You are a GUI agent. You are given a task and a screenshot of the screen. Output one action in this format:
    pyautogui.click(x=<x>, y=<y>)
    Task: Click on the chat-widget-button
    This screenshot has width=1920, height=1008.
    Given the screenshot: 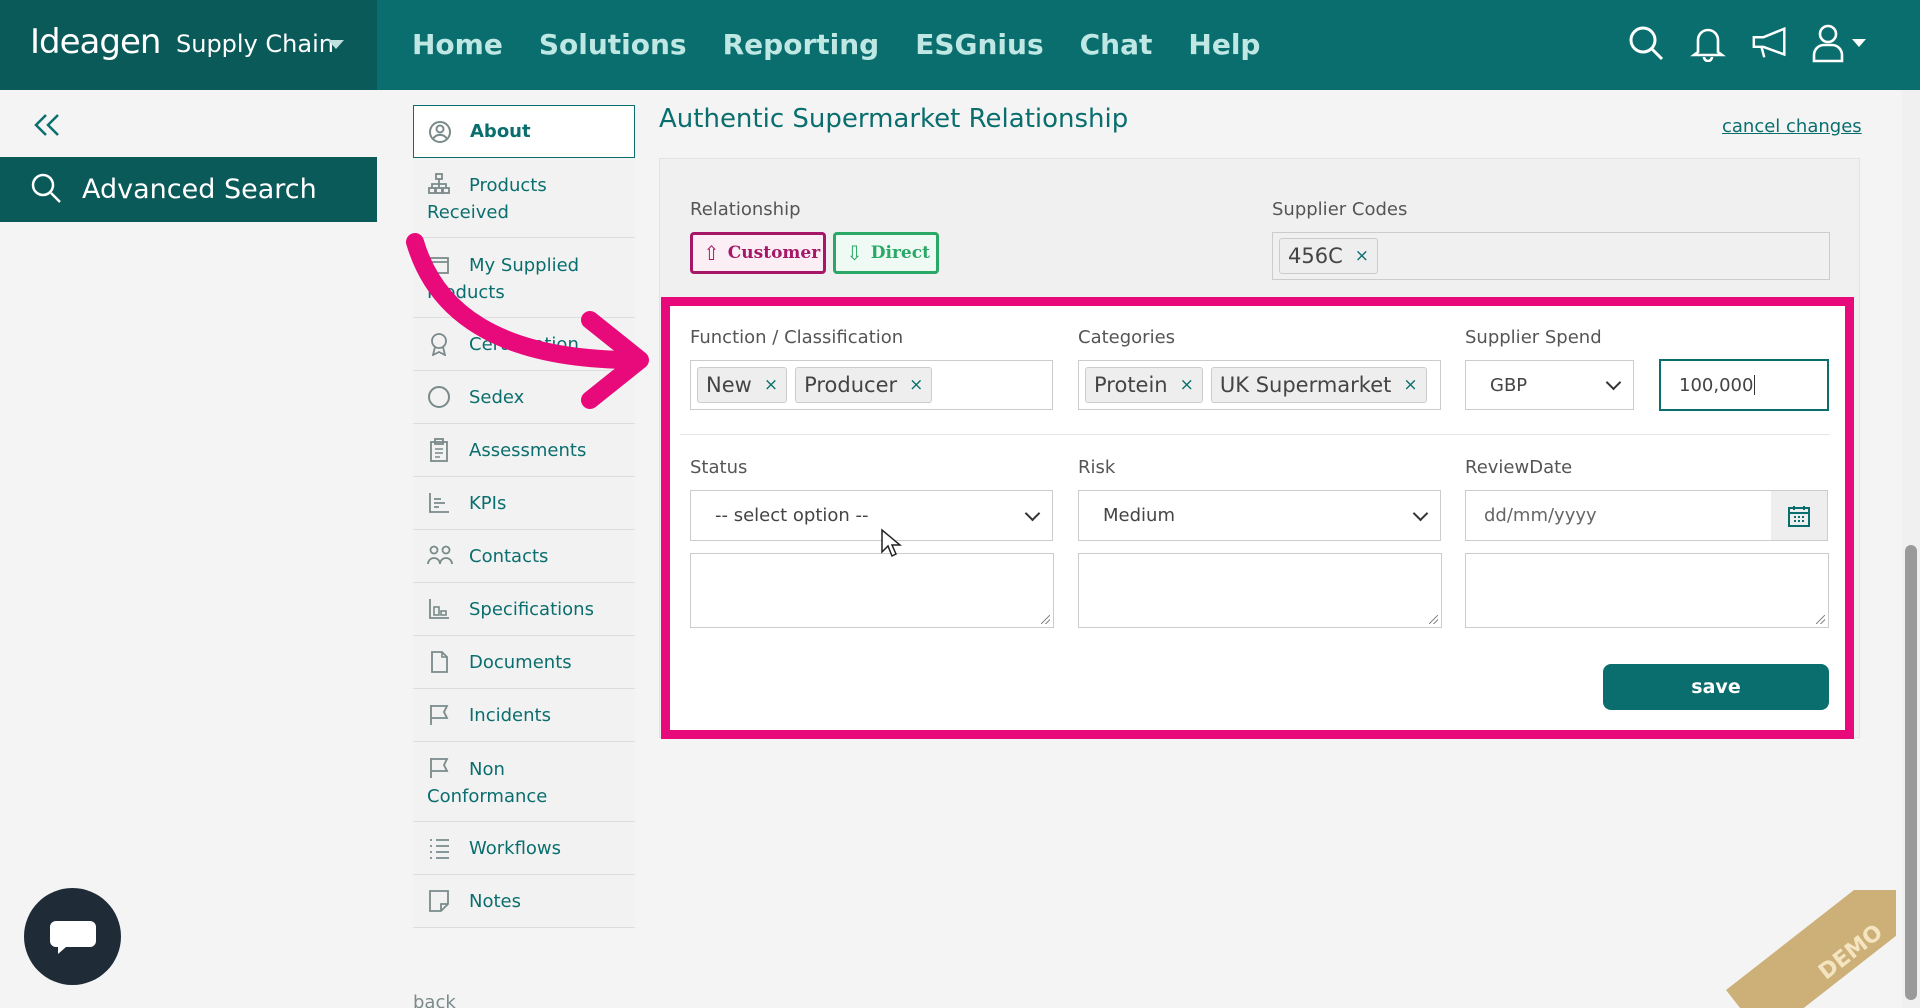 What is the action you would take?
    pyautogui.click(x=72, y=936)
    